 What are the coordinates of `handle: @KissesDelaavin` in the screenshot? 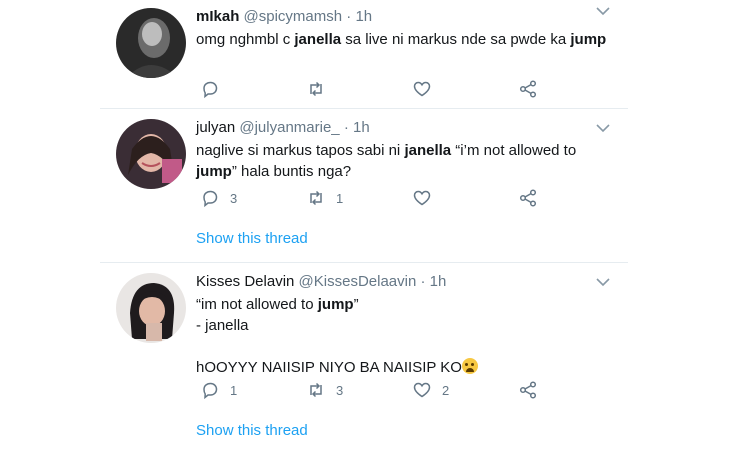 It's located at (358, 281).